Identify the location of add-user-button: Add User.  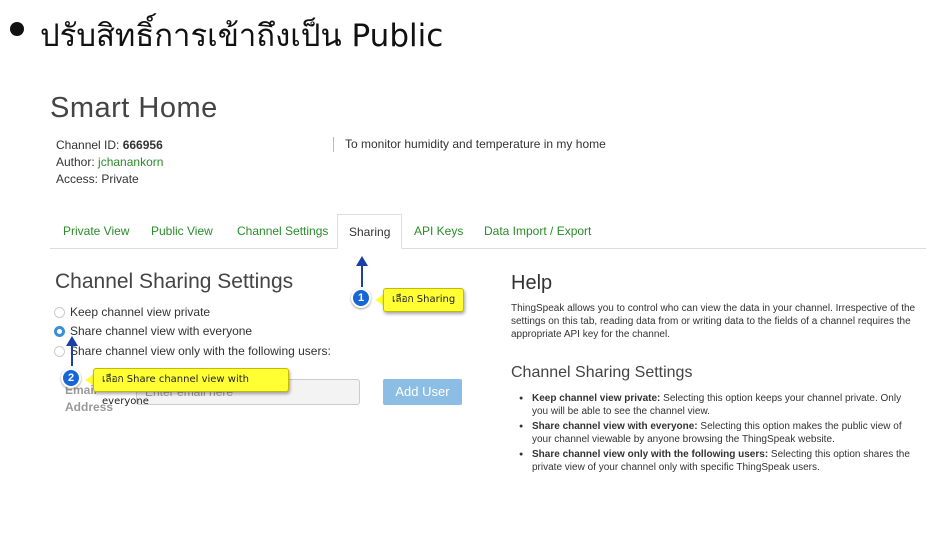
(422, 392).